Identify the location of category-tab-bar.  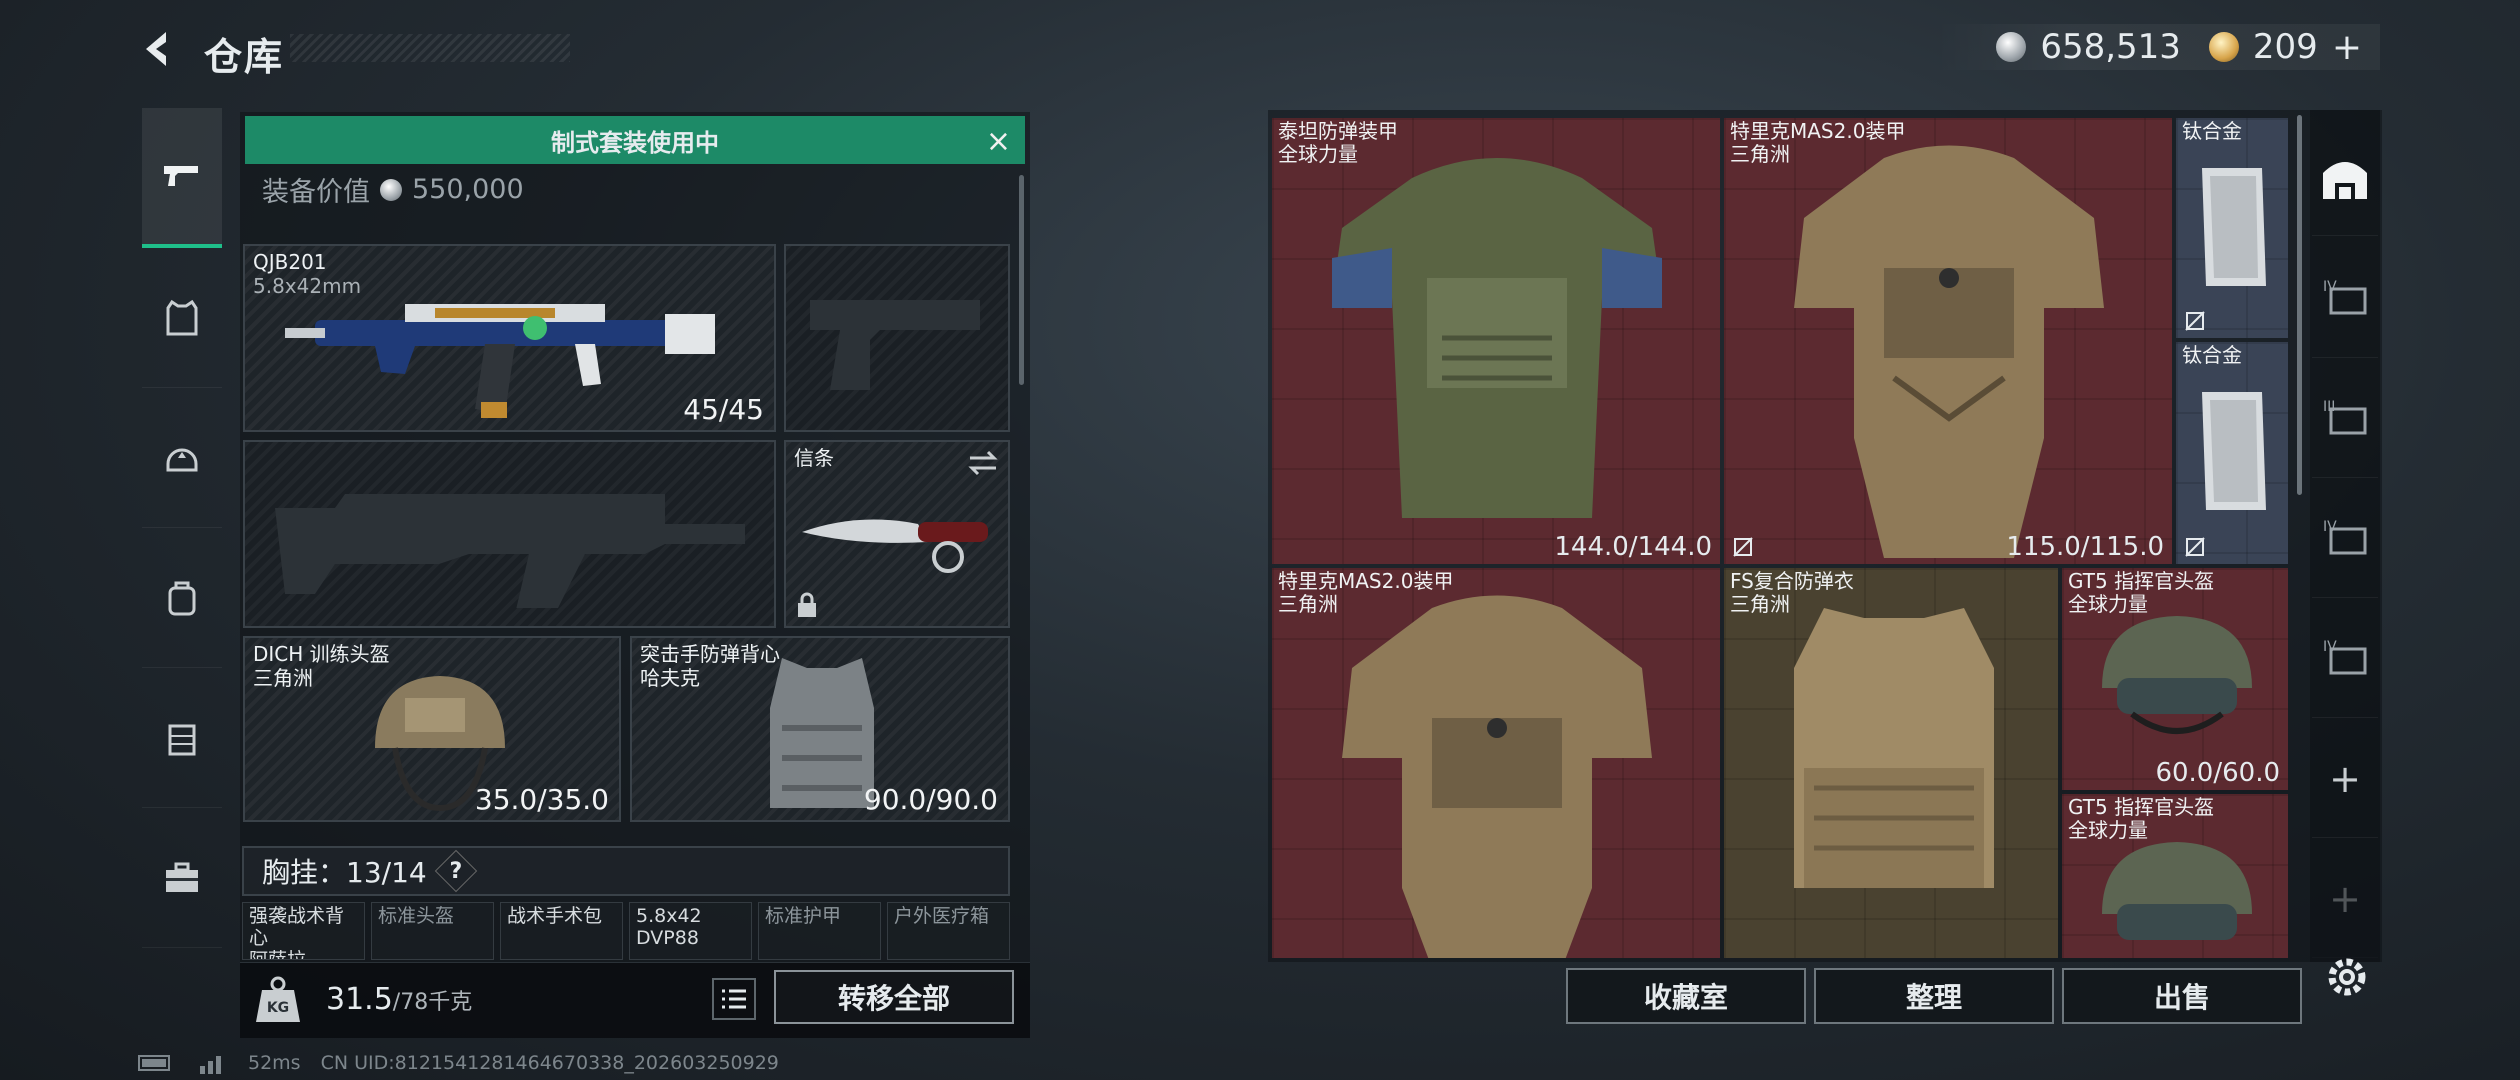
(182, 558).